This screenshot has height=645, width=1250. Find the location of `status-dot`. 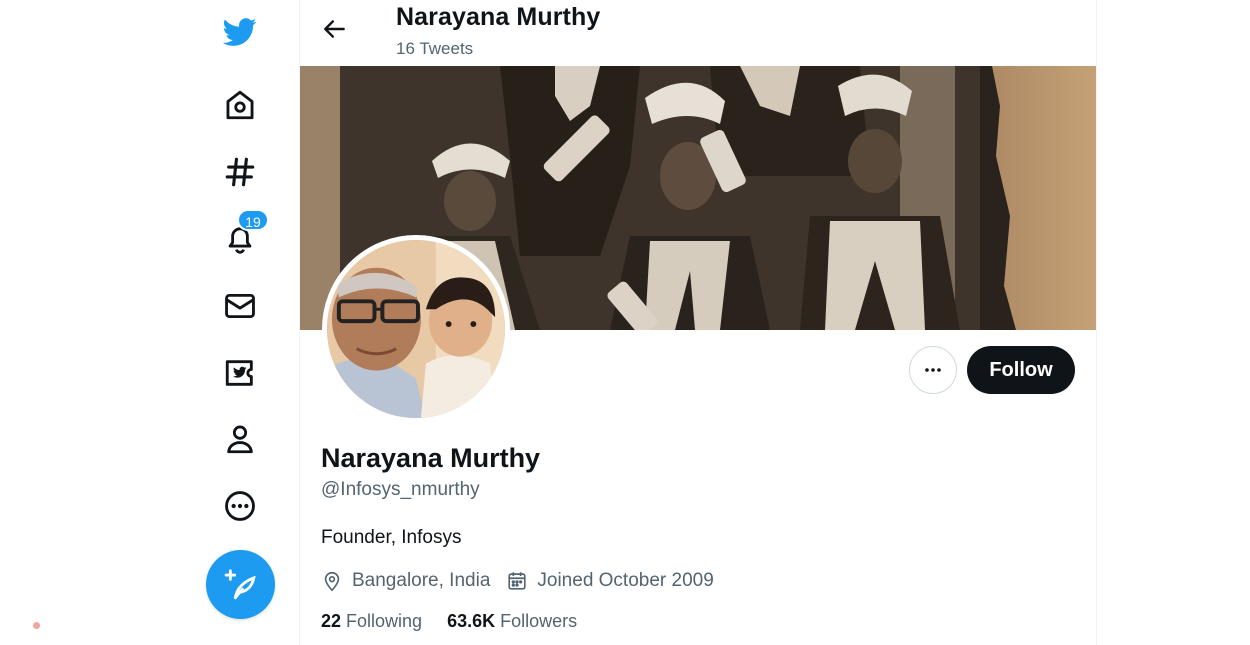

status-dot is located at coordinates (36, 625).